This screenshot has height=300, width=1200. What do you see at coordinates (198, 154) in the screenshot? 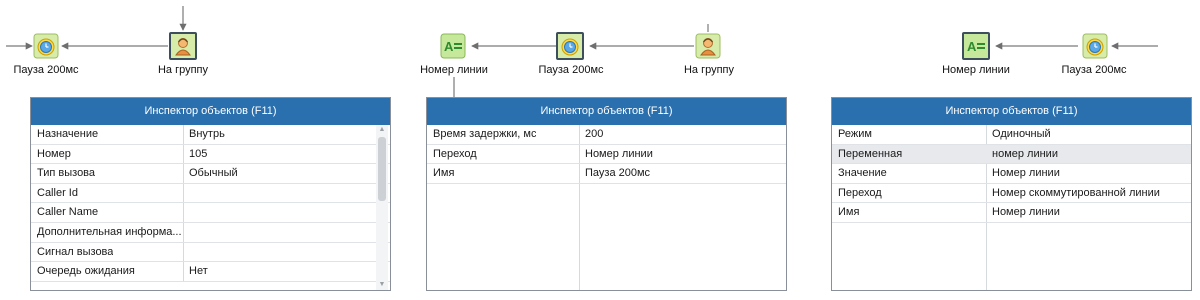
I see `property-value: 105` at bounding box center [198, 154].